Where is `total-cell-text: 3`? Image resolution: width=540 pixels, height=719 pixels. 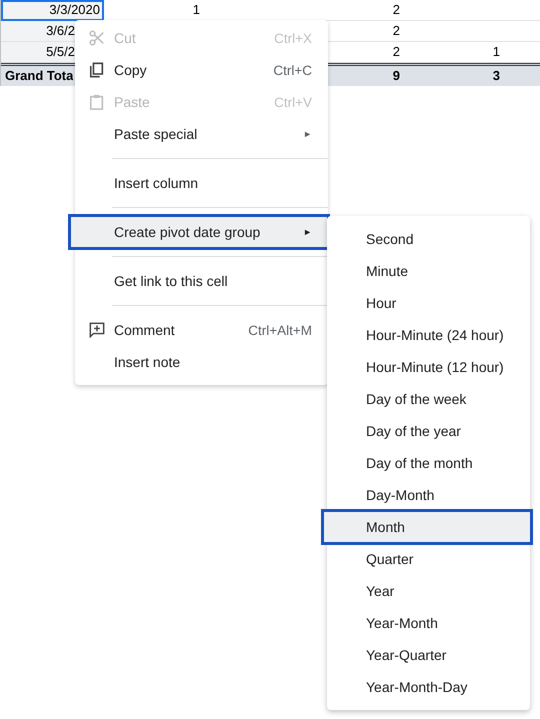 total-cell-text: 3 is located at coordinates (496, 76).